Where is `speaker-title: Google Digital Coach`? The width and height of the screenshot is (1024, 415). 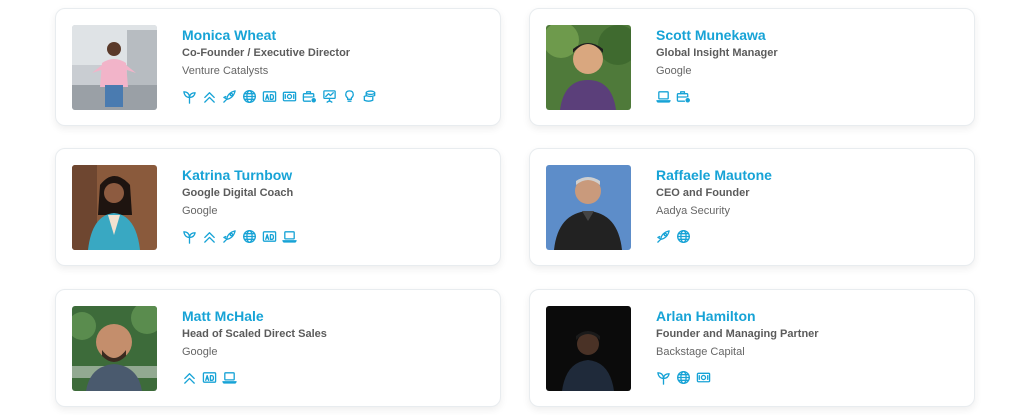
speaker-title: Google Digital Coach is located at coordinates (238, 193).